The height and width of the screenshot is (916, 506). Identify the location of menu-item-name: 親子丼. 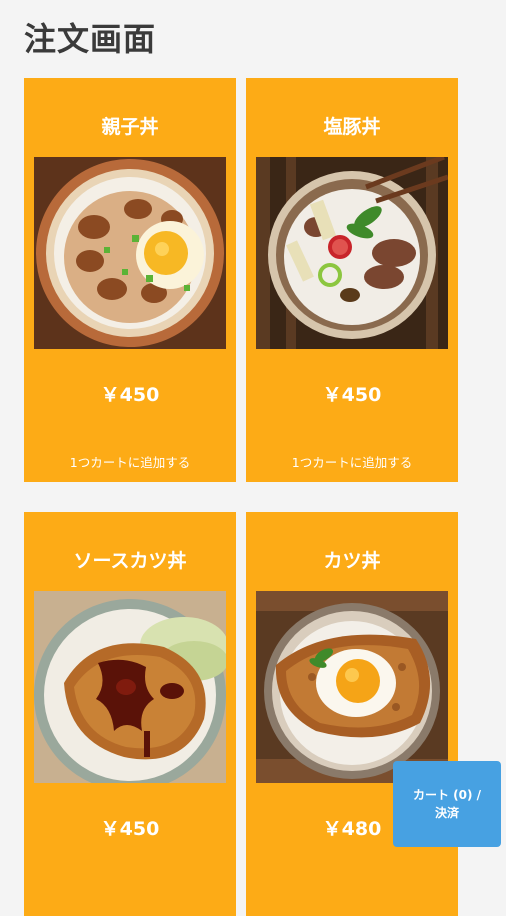
(130, 127).